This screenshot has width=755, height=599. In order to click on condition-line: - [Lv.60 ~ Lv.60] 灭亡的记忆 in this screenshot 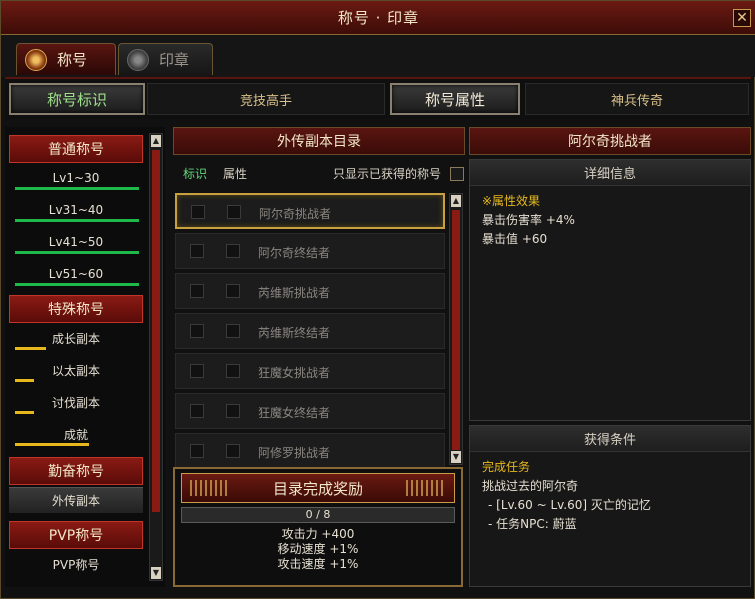, I will do `click(569, 505)`.